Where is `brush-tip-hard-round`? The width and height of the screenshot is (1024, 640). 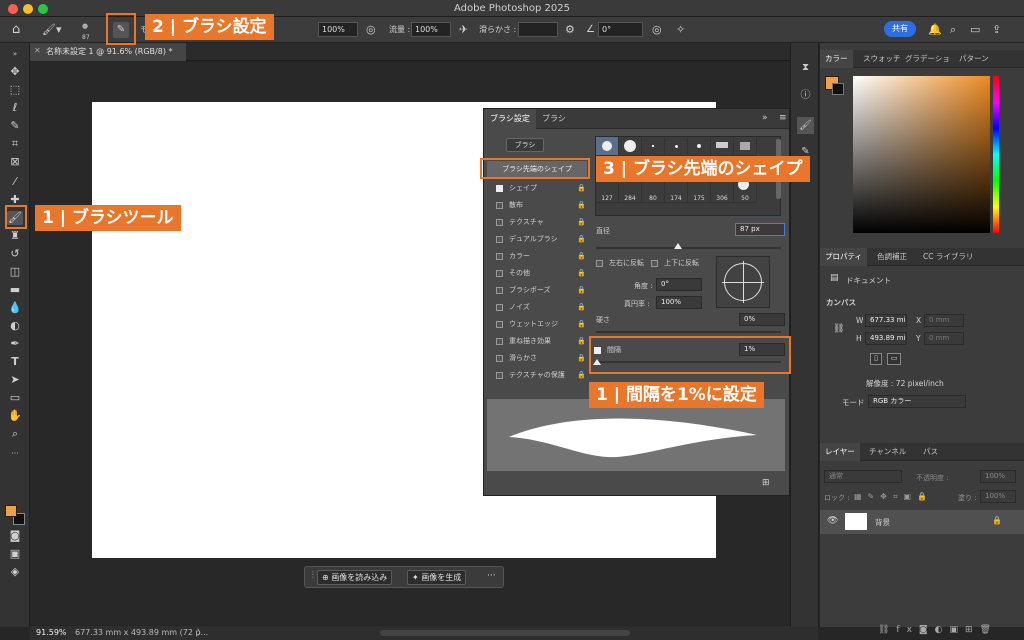
brush-tip-hard-round is located at coordinates (607, 146).